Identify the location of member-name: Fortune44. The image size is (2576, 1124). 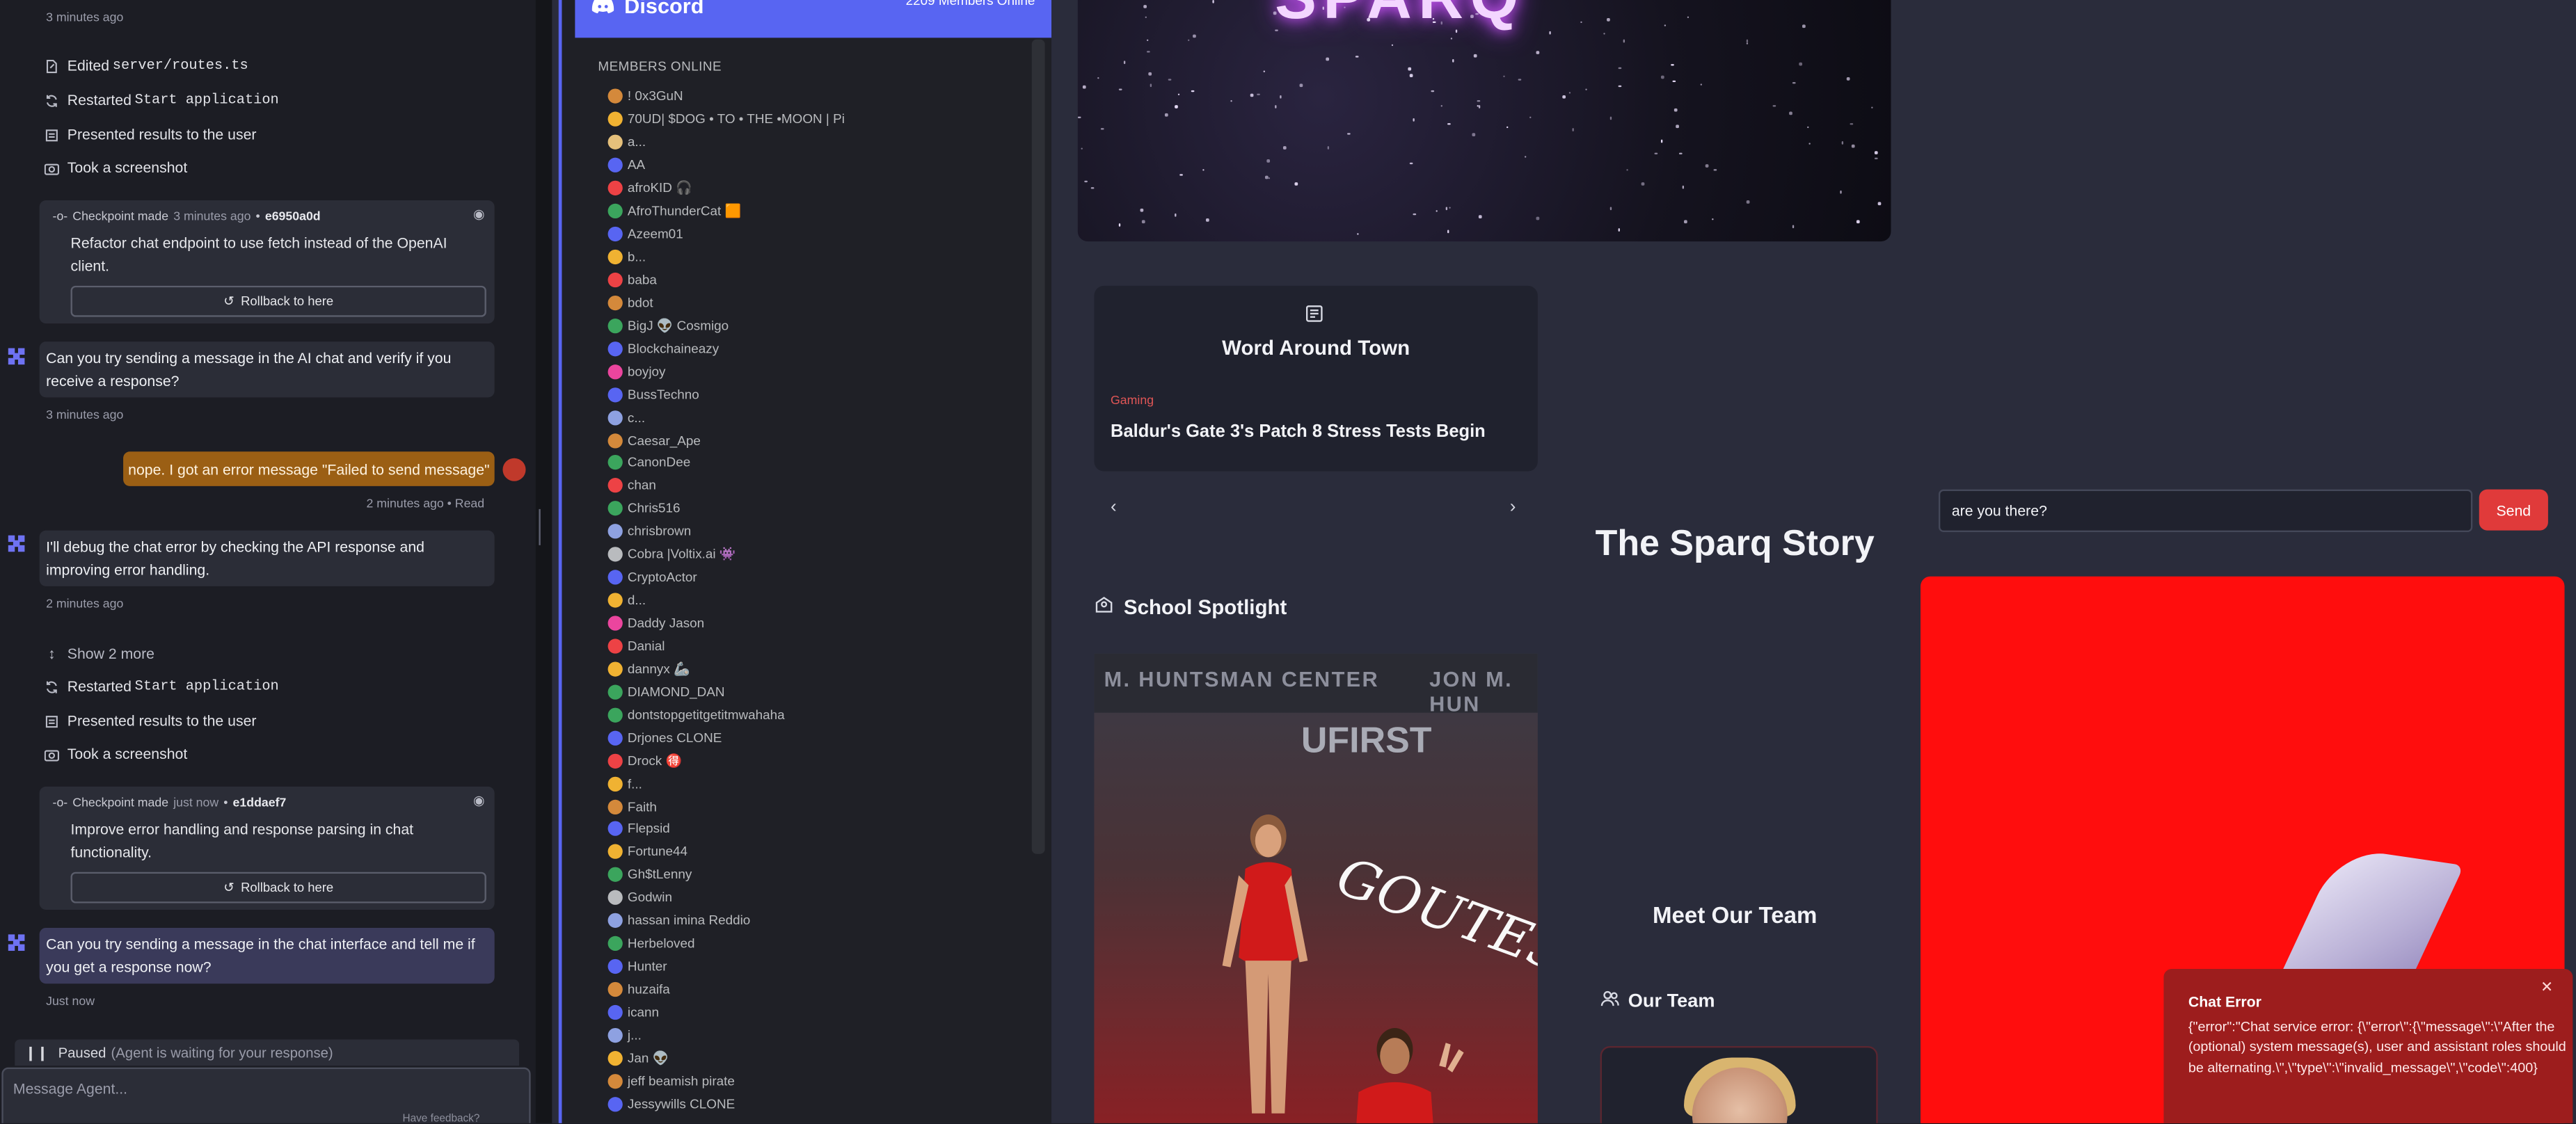
(657, 852).